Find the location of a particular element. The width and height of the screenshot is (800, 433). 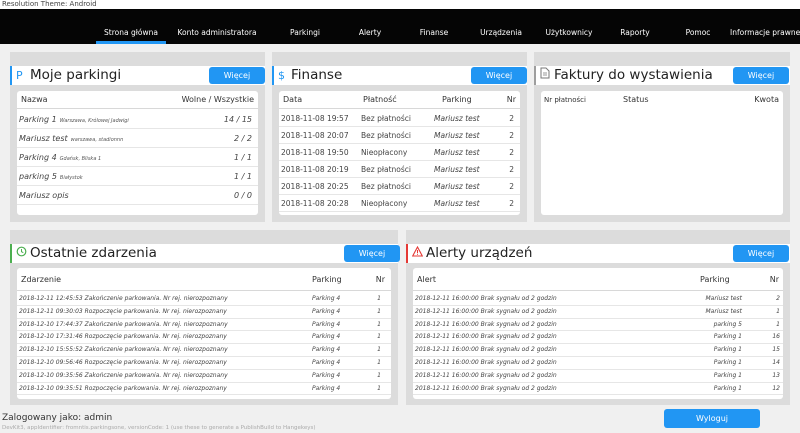

events-table-header: Zdarzenie Parking Nr is located at coordinates (204, 279).